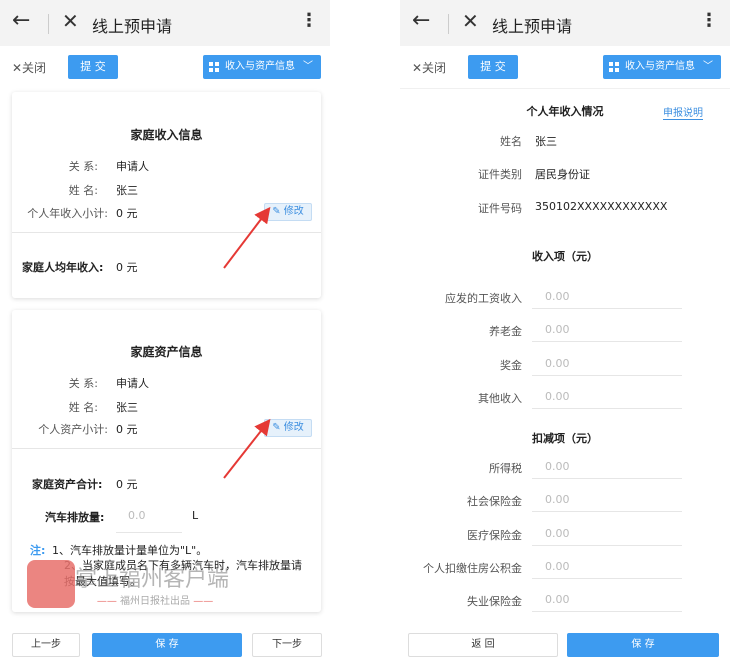  What do you see at coordinates (532, 26) in the screenshot?
I see `page-title: 线上预申请` at bounding box center [532, 26].